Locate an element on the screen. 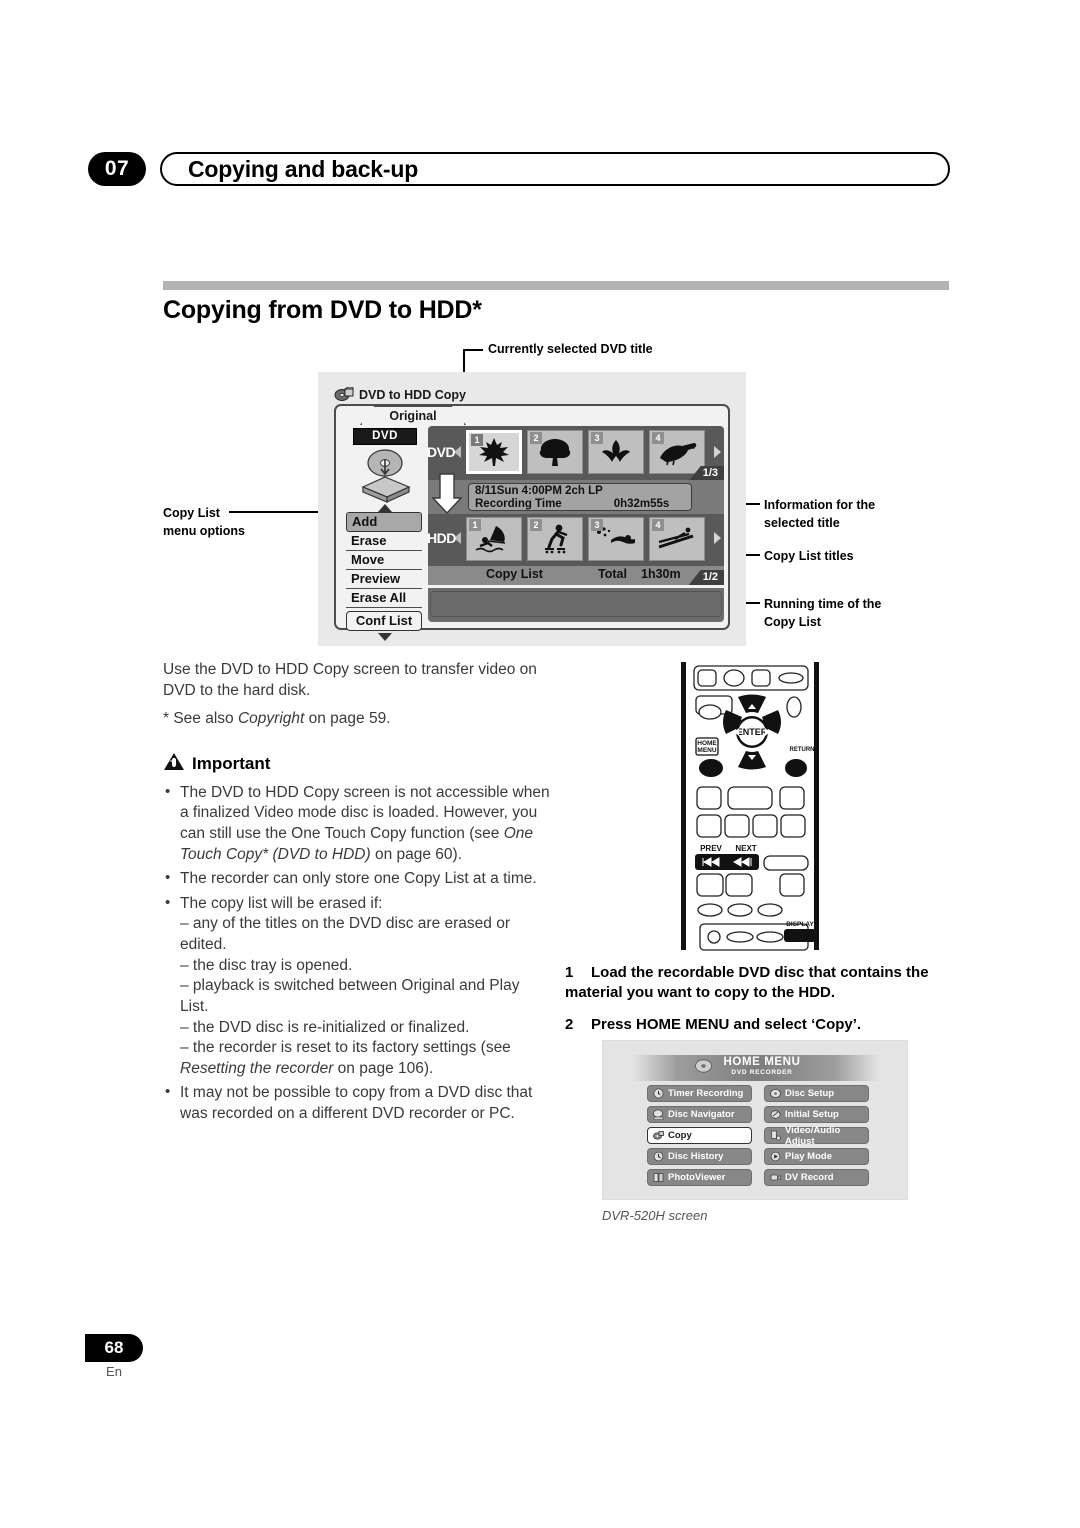 Image resolution: width=1080 pixels, height=1528 pixels. copy-list-total-label: Total is located at coordinates (612, 574).